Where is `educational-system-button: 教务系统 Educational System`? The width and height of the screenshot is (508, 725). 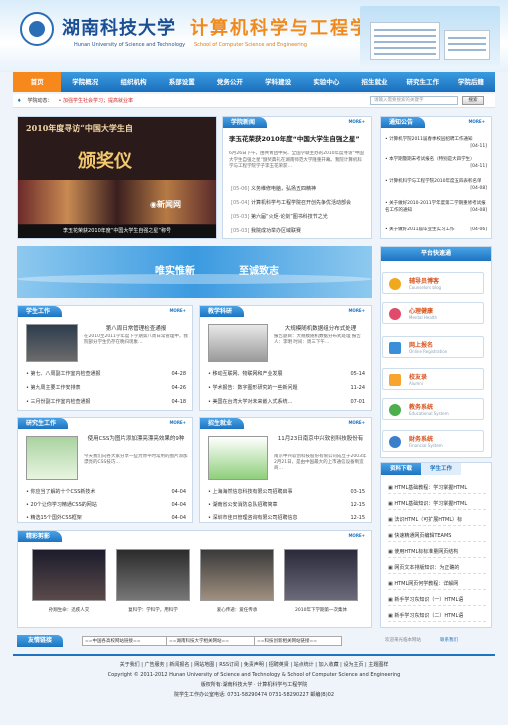 educational-system-button: 教务系统 Educational System is located at coordinates (433, 409).